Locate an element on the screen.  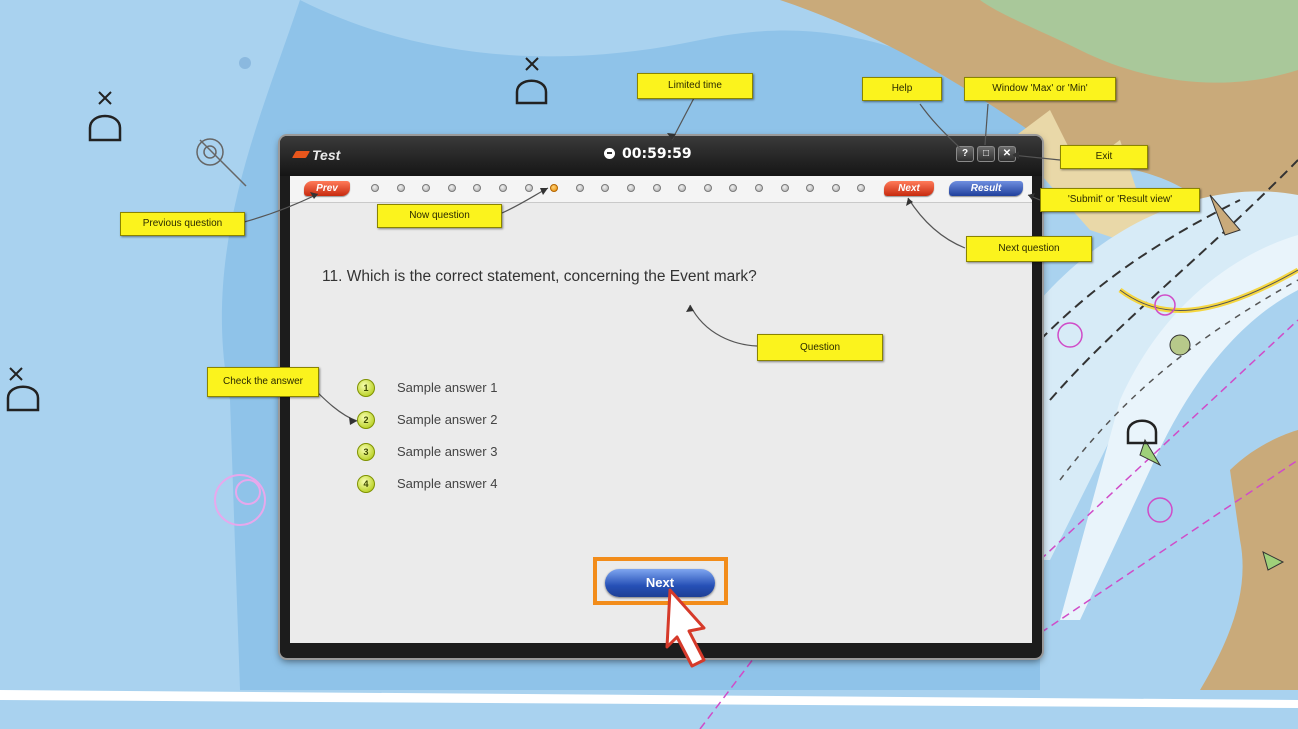
window-title: Test is located at coordinates (326, 155).